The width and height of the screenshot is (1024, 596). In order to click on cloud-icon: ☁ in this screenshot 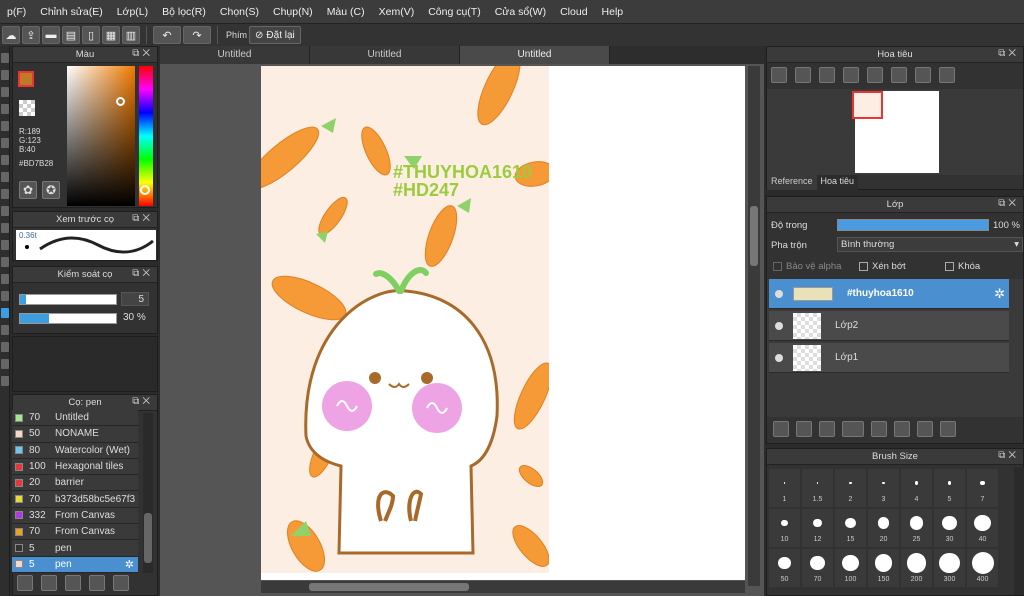, I will do `click(11, 35)`.